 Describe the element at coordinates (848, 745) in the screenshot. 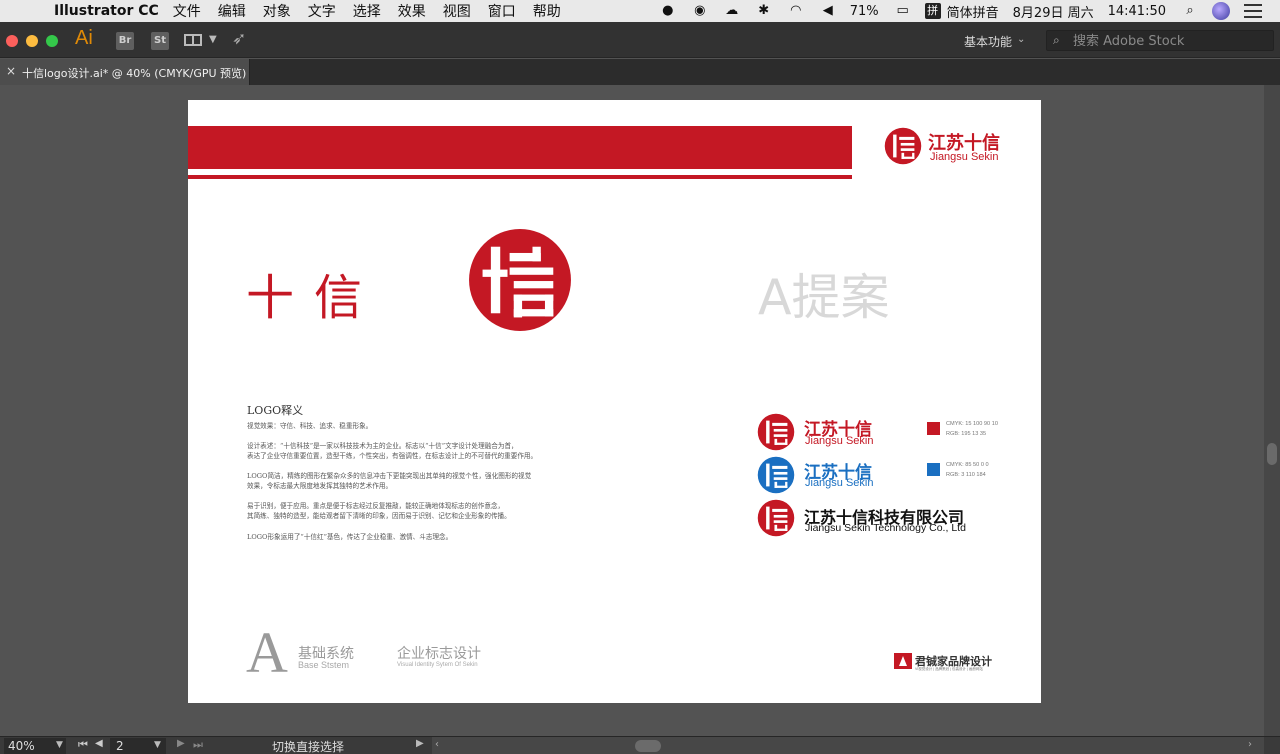

I see `horizontal-scrollbar: ‹ ›` at that location.